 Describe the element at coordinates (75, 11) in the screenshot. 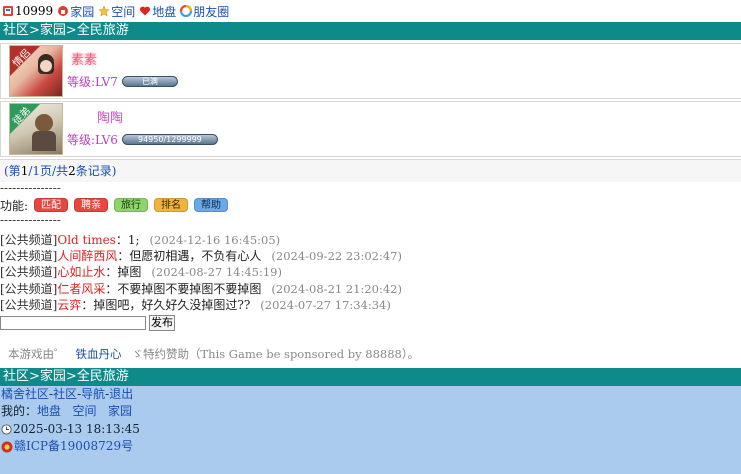

I see `nav-home-link: 家园` at that location.